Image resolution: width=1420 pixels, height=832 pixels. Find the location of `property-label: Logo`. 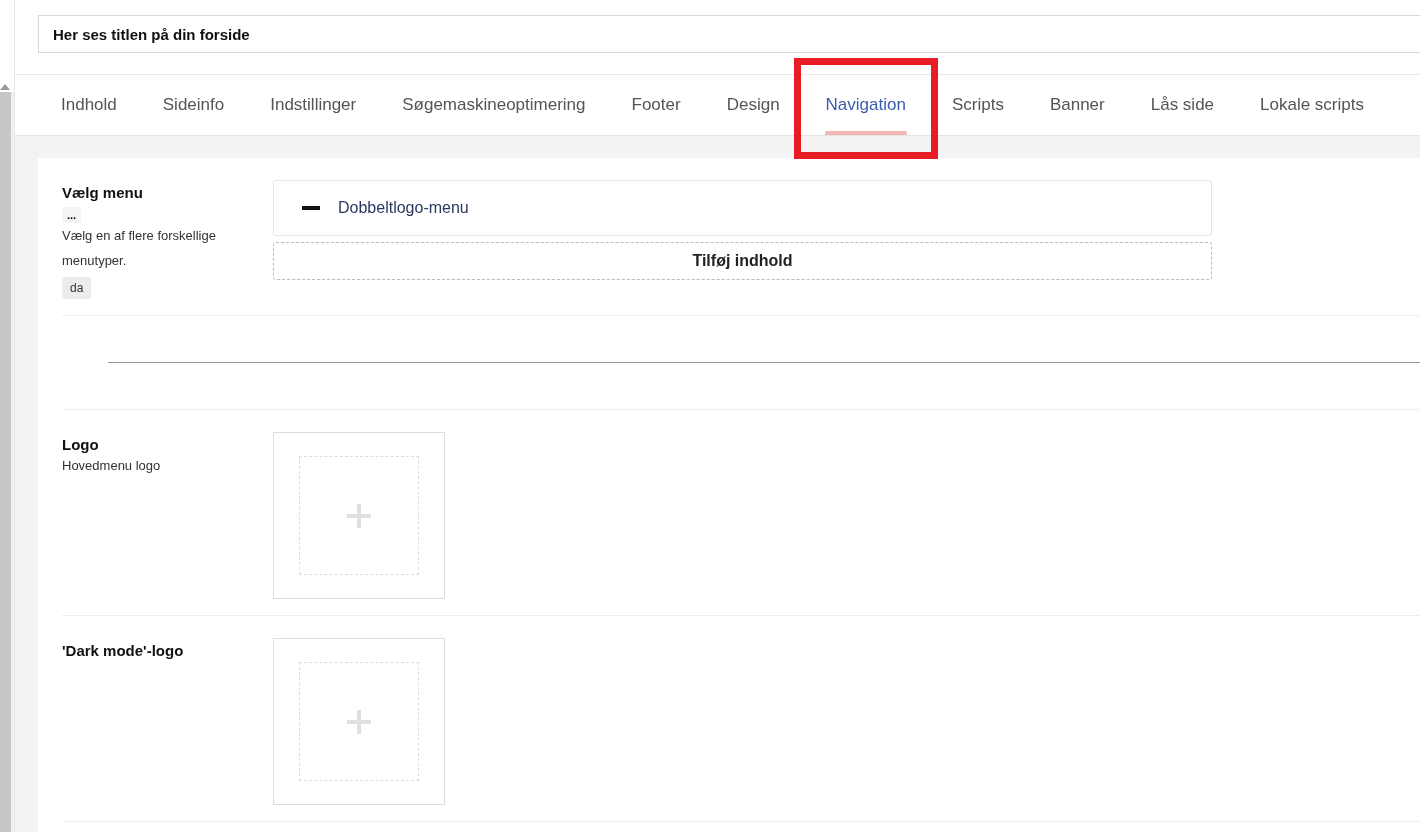

property-label: Logo is located at coordinates (80, 444).